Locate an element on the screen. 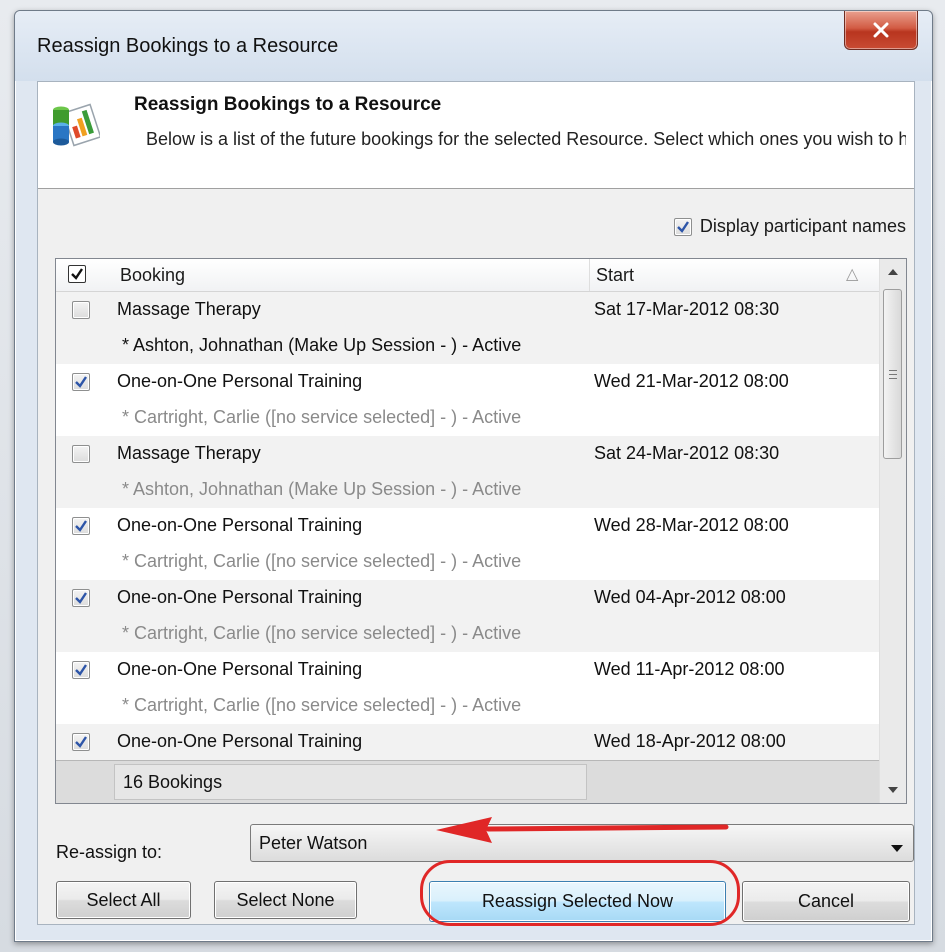 The width and height of the screenshot is (945, 952). title-bar: Reassign Bookings to a Resource is located at coordinates (473, 46).